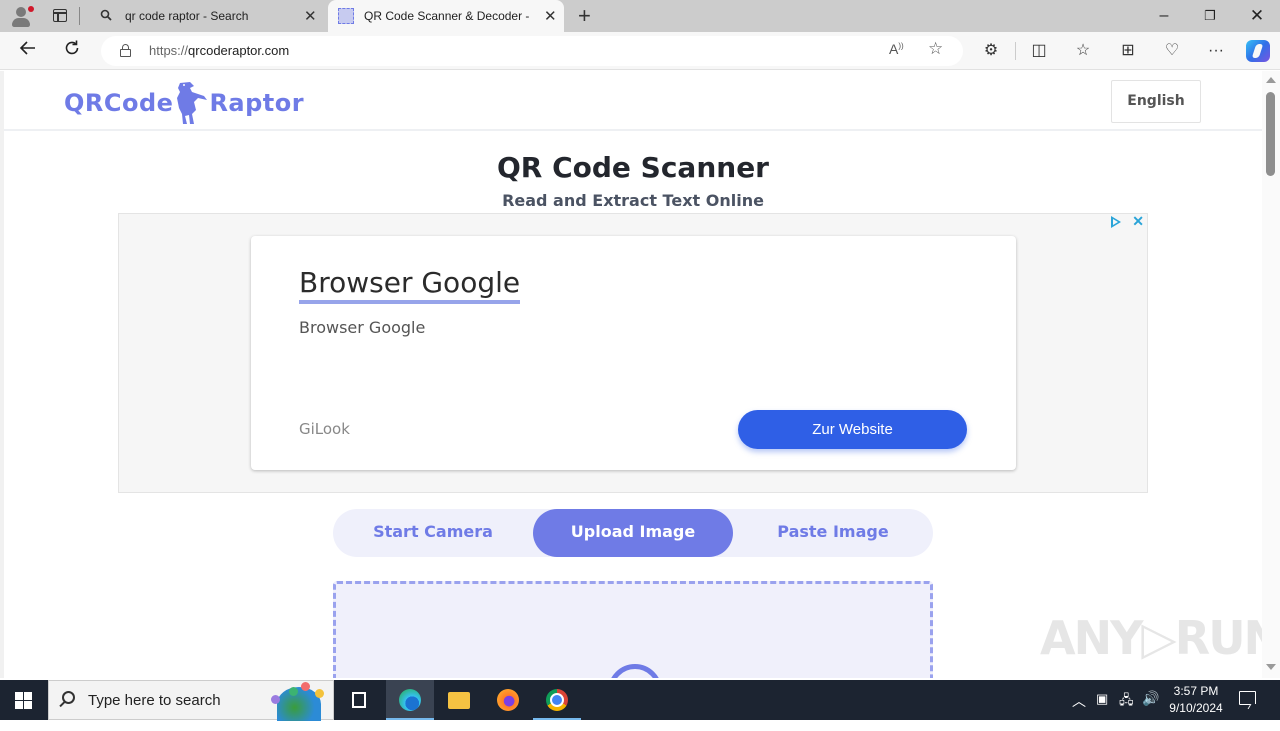 The height and width of the screenshot is (731, 1280). Describe the element at coordinates (21, 12) in the screenshot. I see `profile-head` at that location.